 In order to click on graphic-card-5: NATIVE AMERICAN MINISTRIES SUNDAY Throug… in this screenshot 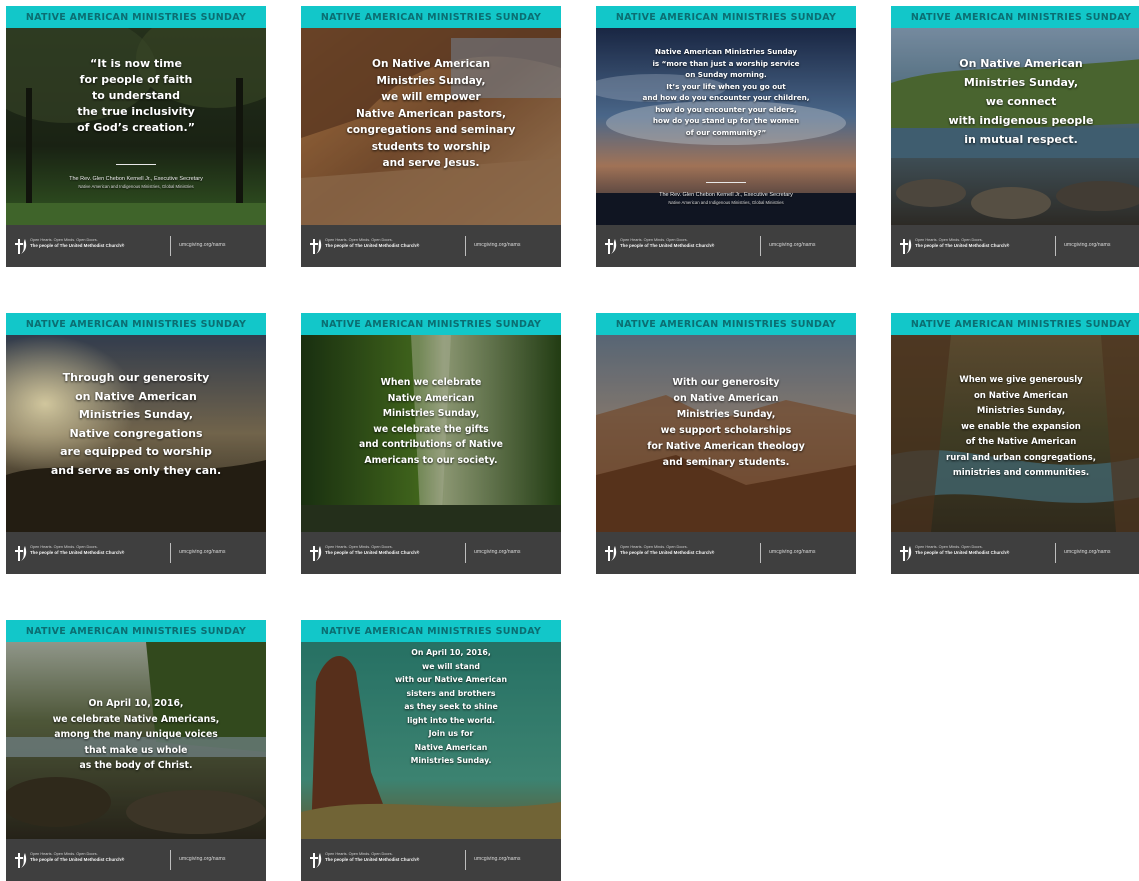, I will do `click(136, 443)`.